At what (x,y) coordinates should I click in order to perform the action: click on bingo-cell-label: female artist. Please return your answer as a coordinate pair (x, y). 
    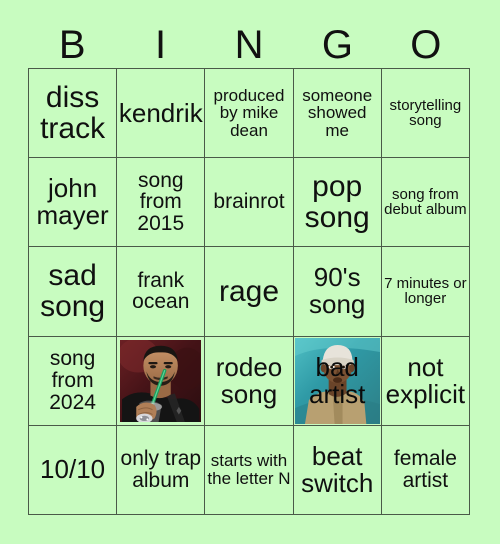
    Looking at the image, I should click on (425, 469).